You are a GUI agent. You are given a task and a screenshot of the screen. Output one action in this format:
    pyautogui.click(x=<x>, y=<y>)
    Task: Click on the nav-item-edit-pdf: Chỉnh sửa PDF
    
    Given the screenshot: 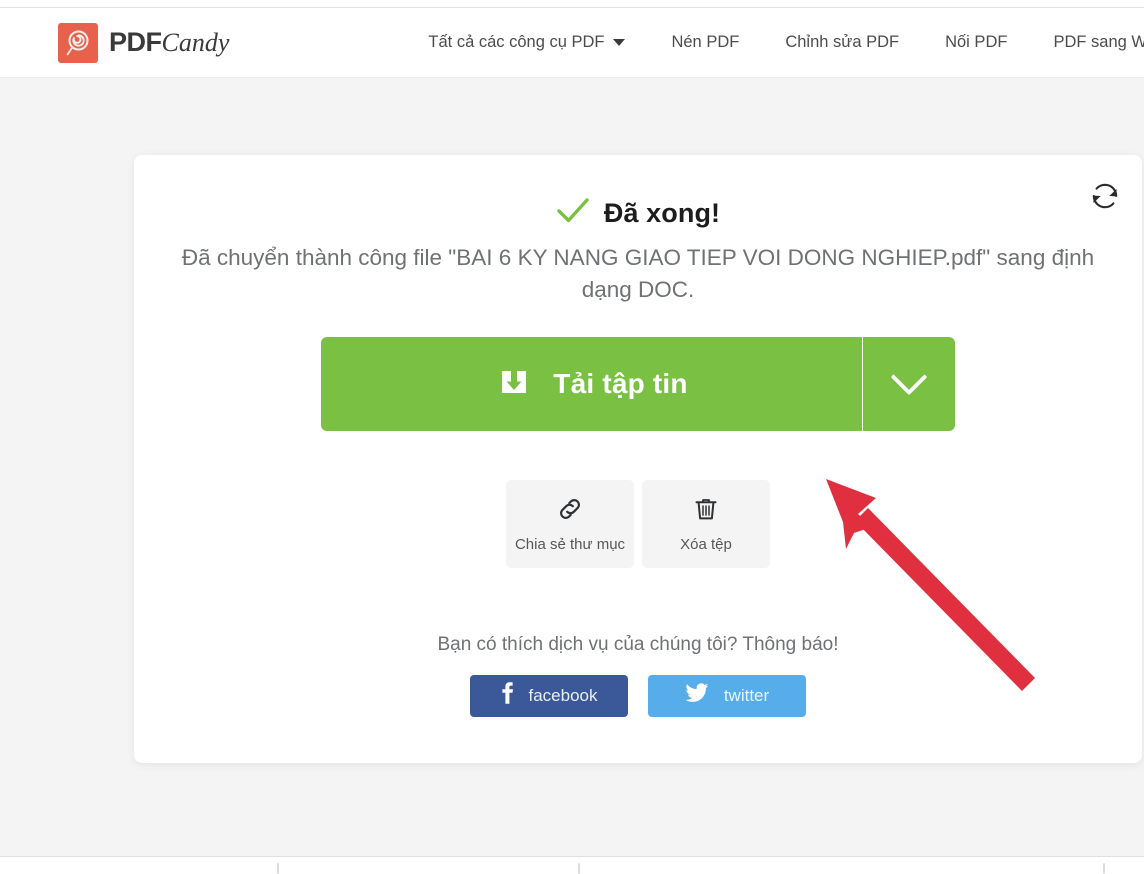 What is the action you would take?
    pyautogui.click(x=842, y=42)
    